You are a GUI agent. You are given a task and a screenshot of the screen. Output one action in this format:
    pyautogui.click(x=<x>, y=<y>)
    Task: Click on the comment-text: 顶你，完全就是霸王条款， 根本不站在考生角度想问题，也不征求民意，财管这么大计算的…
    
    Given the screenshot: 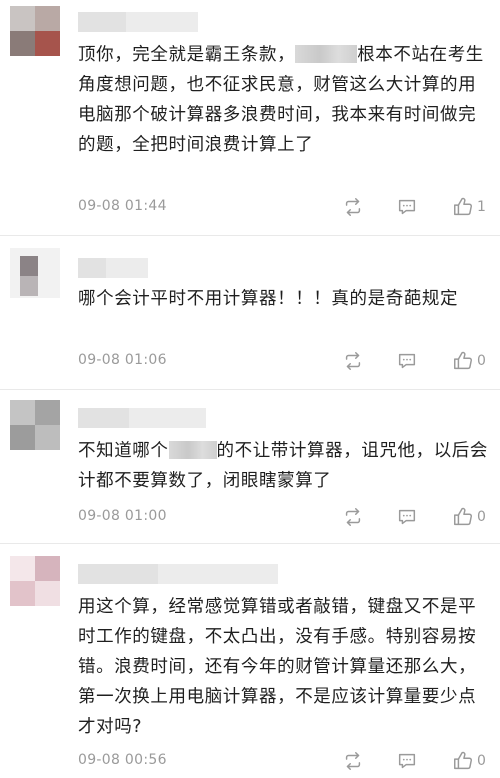 What is the action you would take?
    pyautogui.click(x=281, y=100)
    